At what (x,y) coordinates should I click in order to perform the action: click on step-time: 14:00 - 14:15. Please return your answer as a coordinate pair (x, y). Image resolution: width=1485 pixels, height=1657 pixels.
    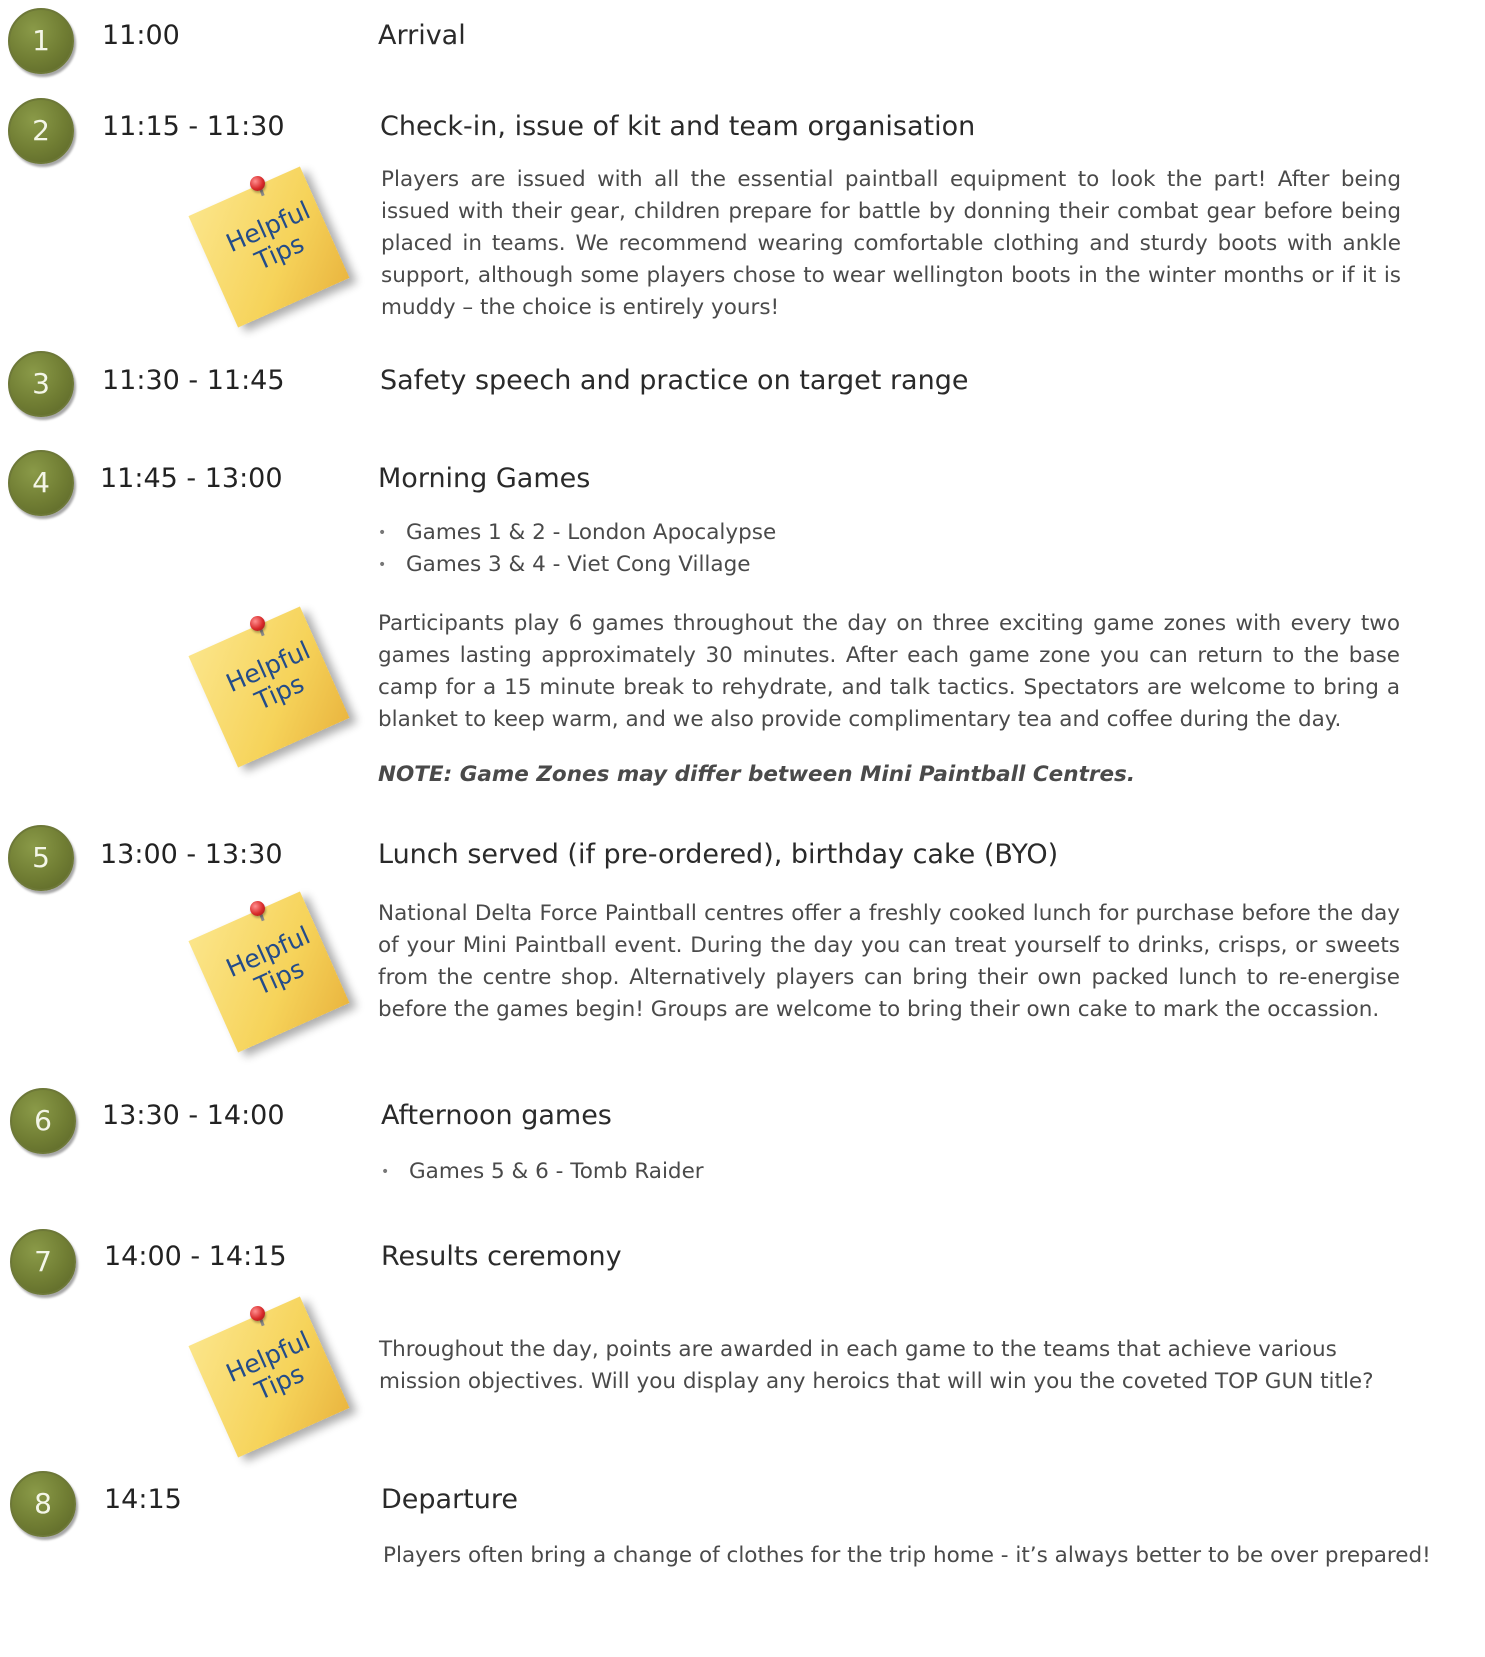
    Looking at the image, I should click on (195, 1256).